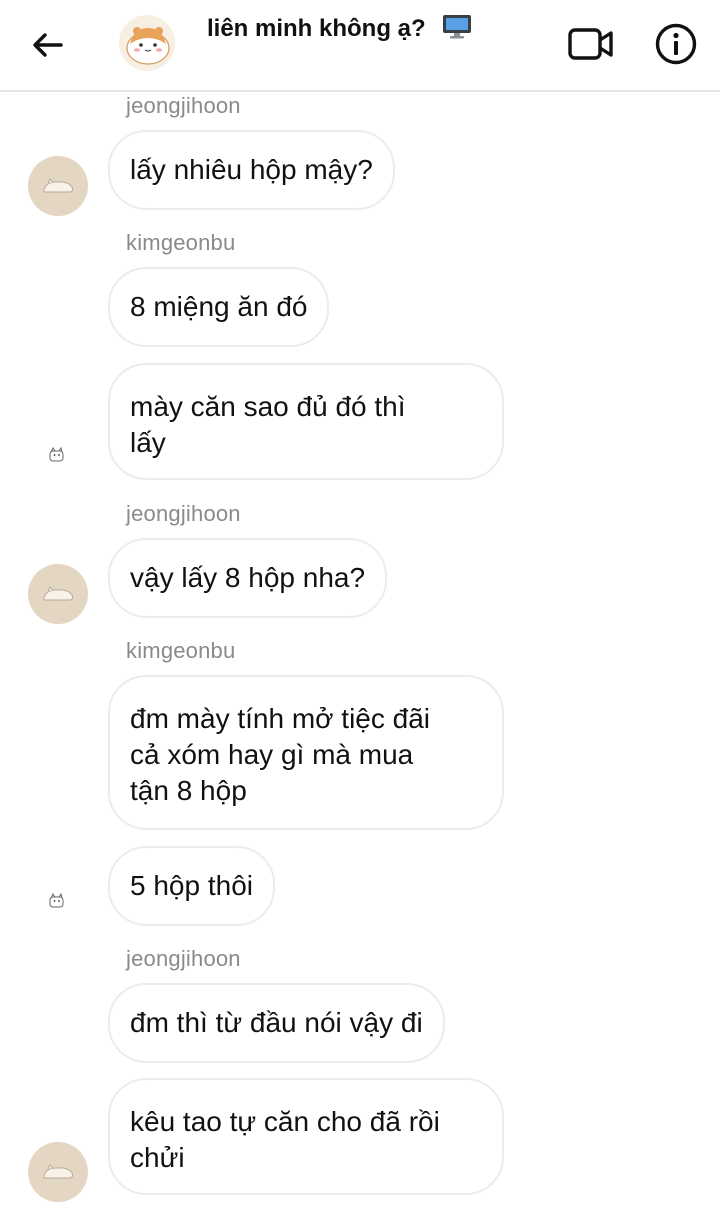  I want to click on message-text-line: kêu tao tự căn cho đã rồi, so click(285, 1121).